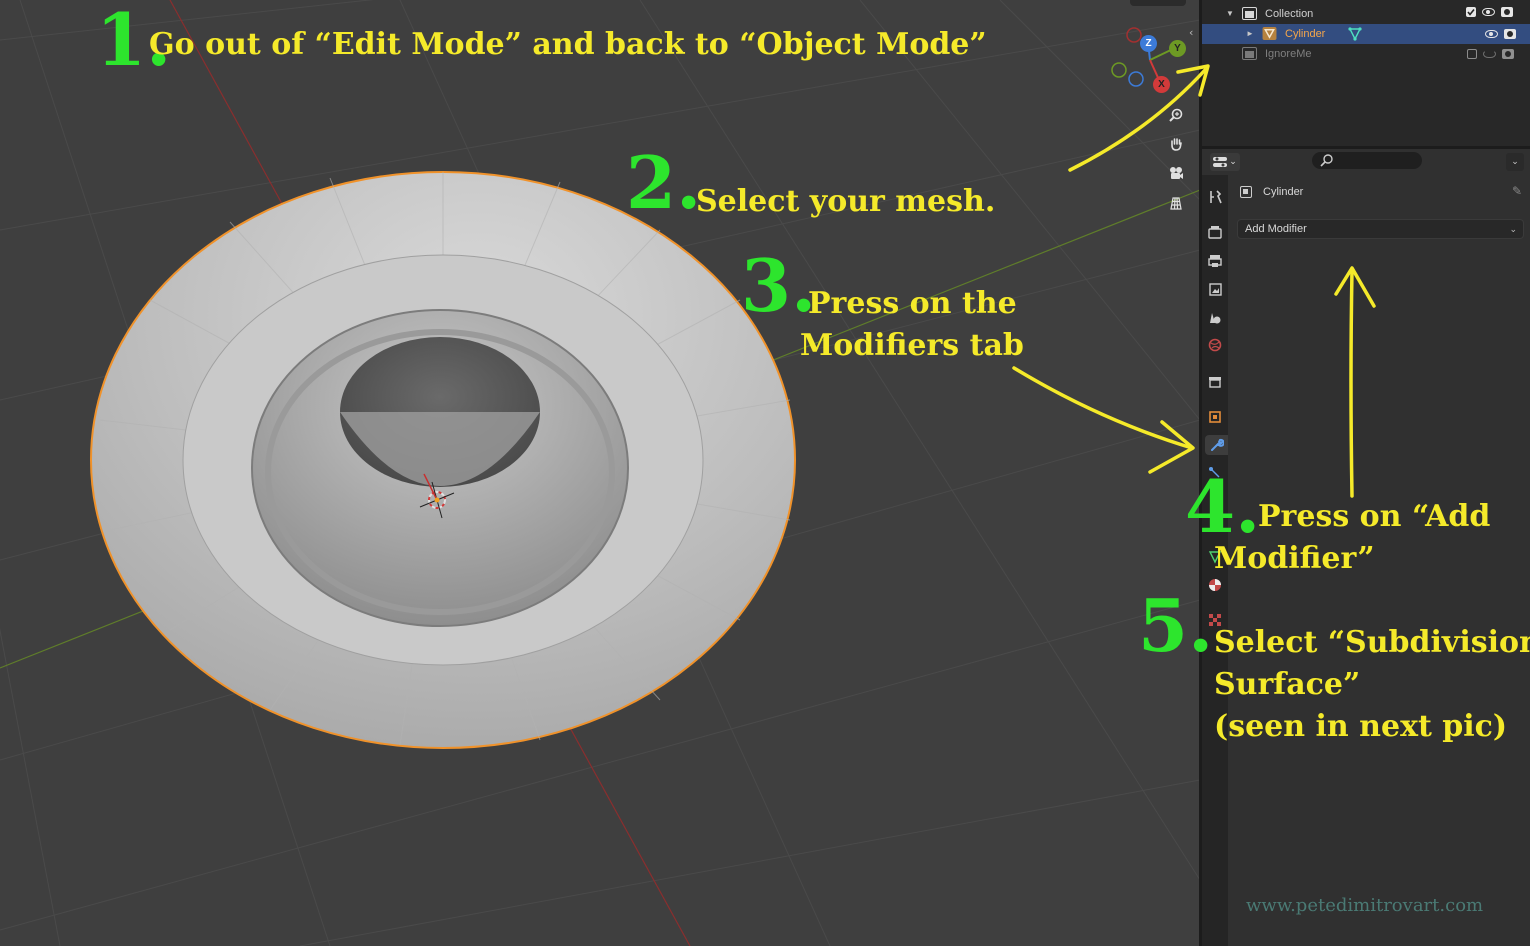 The image size is (1530, 946). I want to click on z-axis-label: Z, so click(1148, 43).